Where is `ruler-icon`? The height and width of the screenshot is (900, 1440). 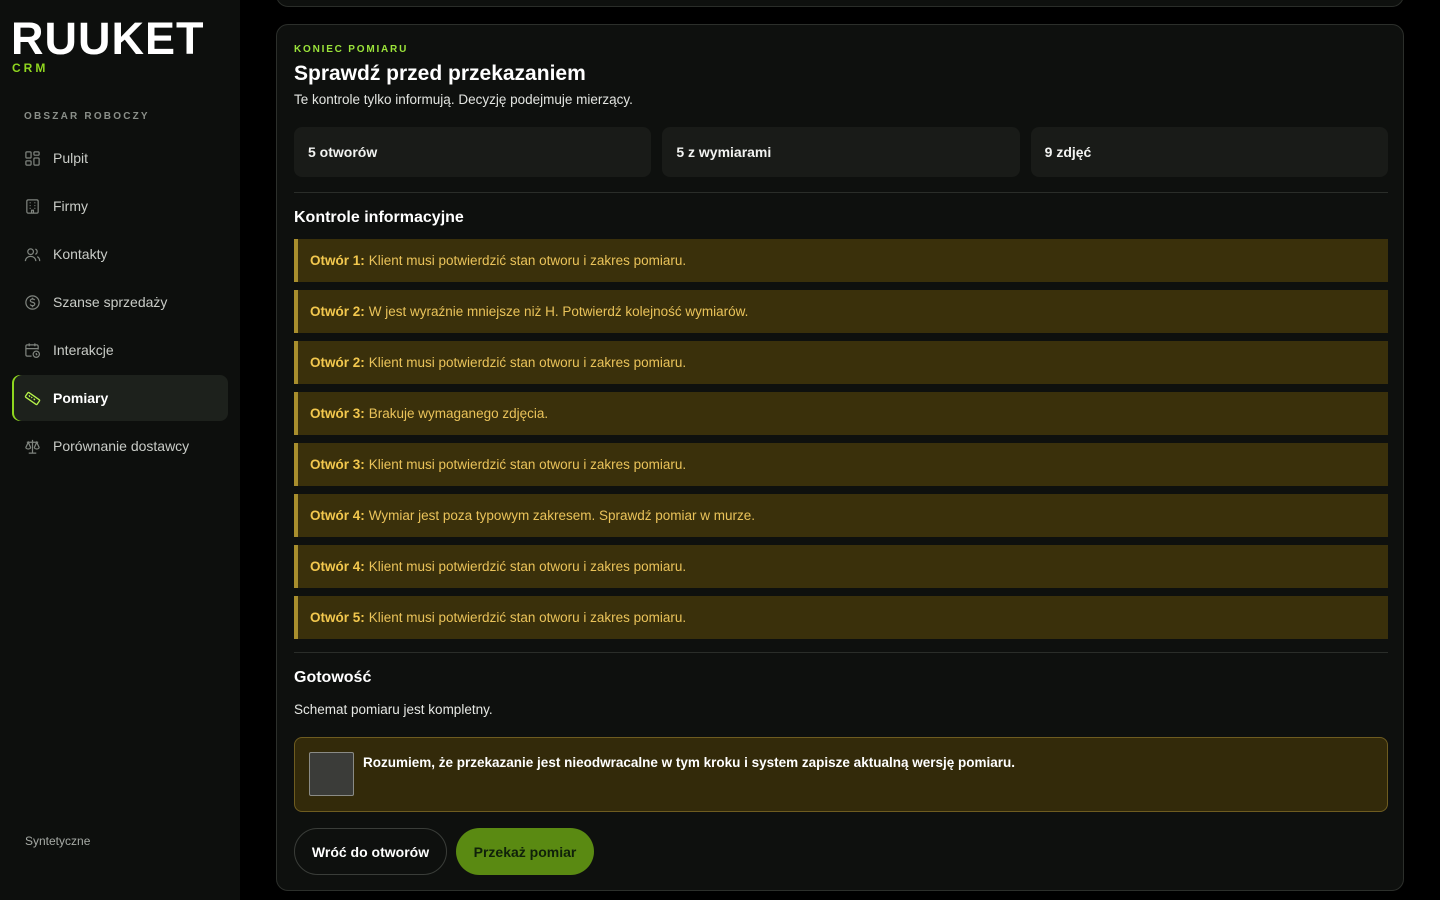 ruler-icon is located at coordinates (32, 398).